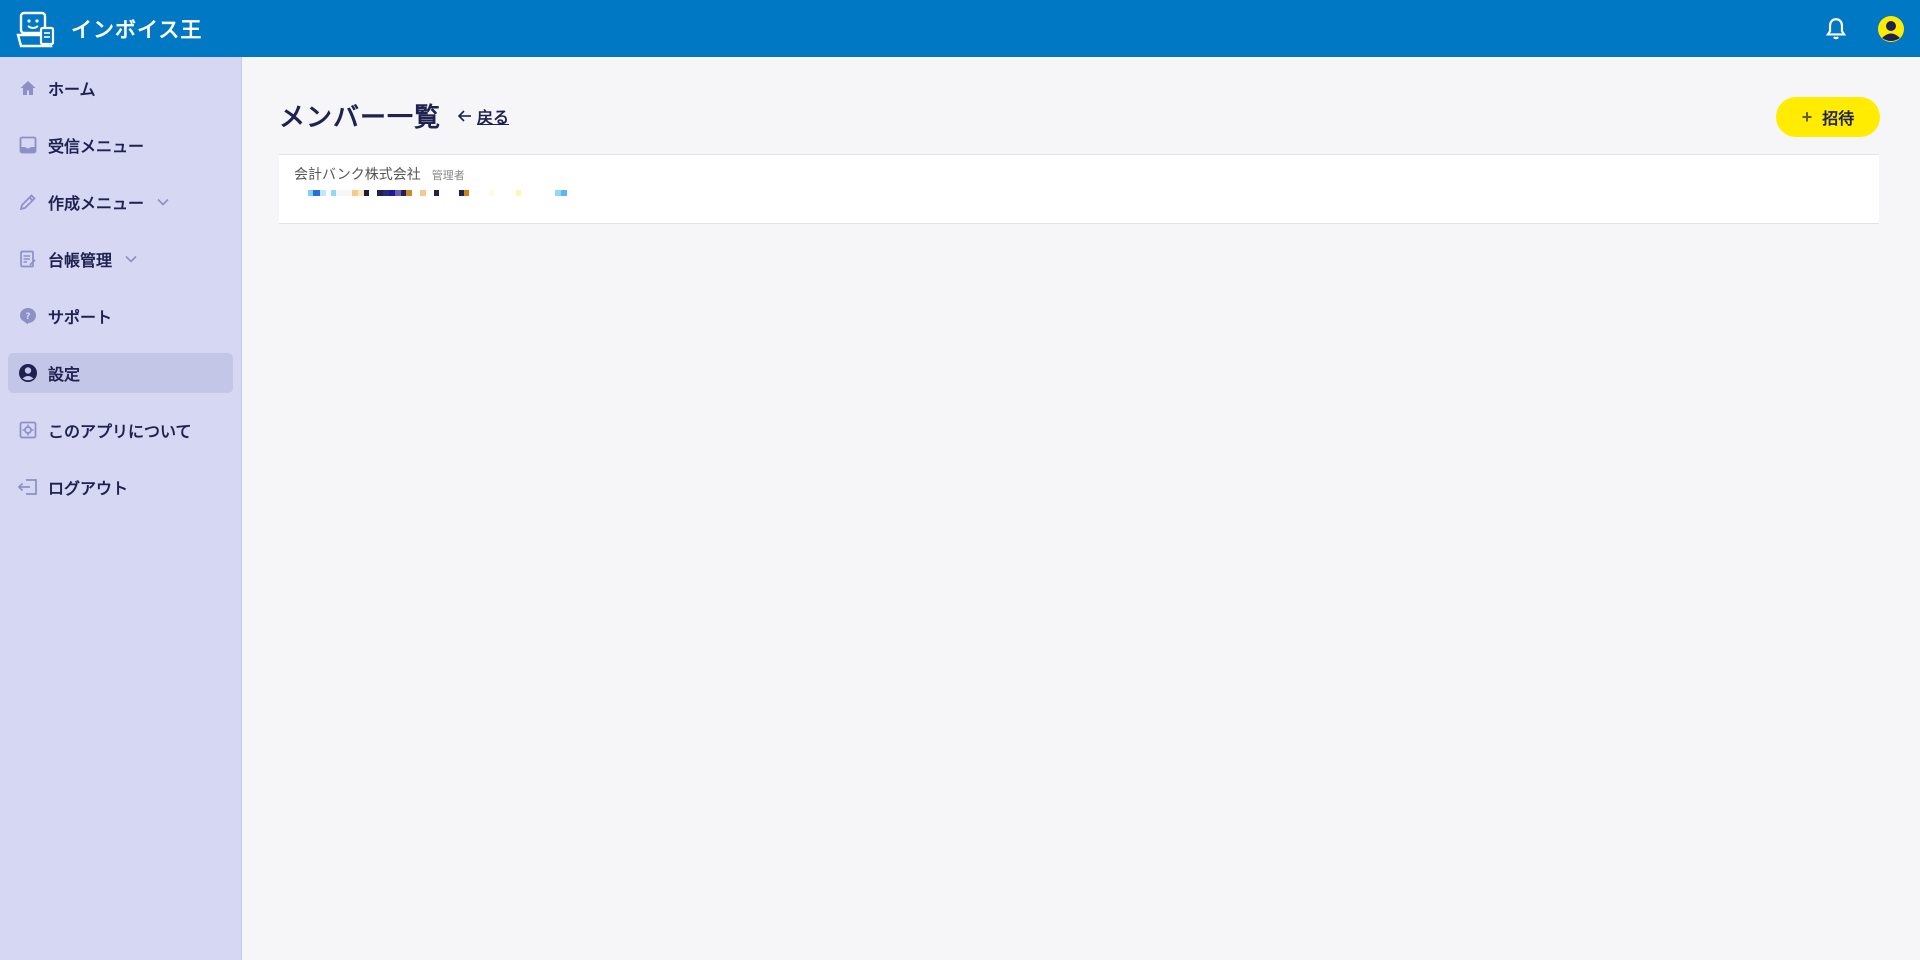 This screenshot has width=1920, height=960. I want to click on ledger-icon, so click(28, 259).